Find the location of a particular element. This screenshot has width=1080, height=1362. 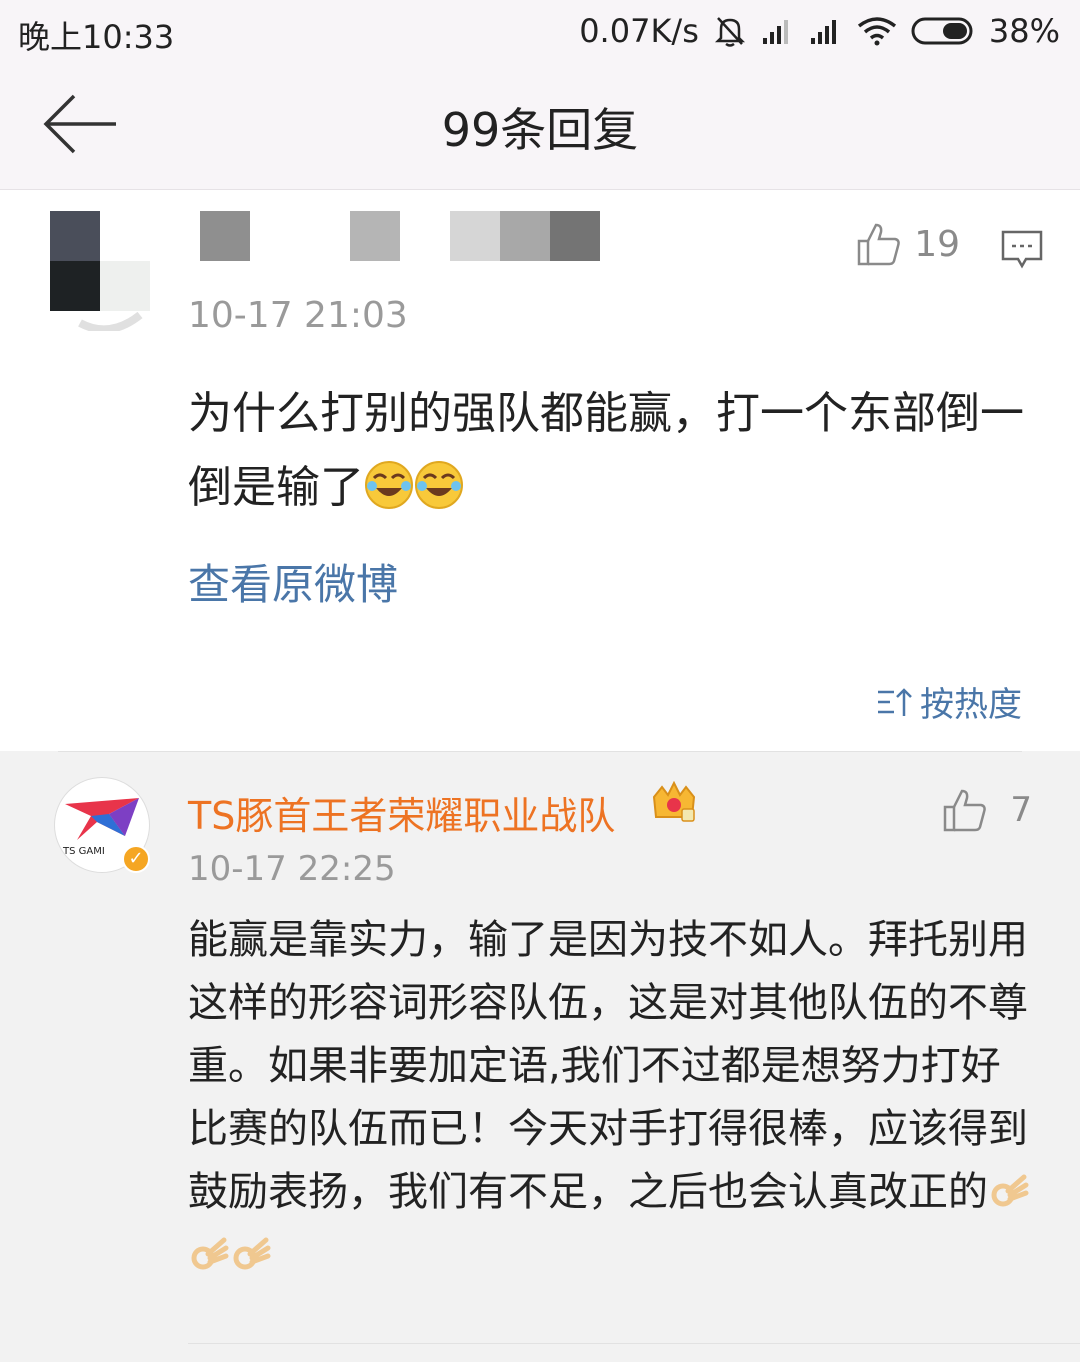

verified-badge-icon: ✓ is located at coordinates (136, 859).